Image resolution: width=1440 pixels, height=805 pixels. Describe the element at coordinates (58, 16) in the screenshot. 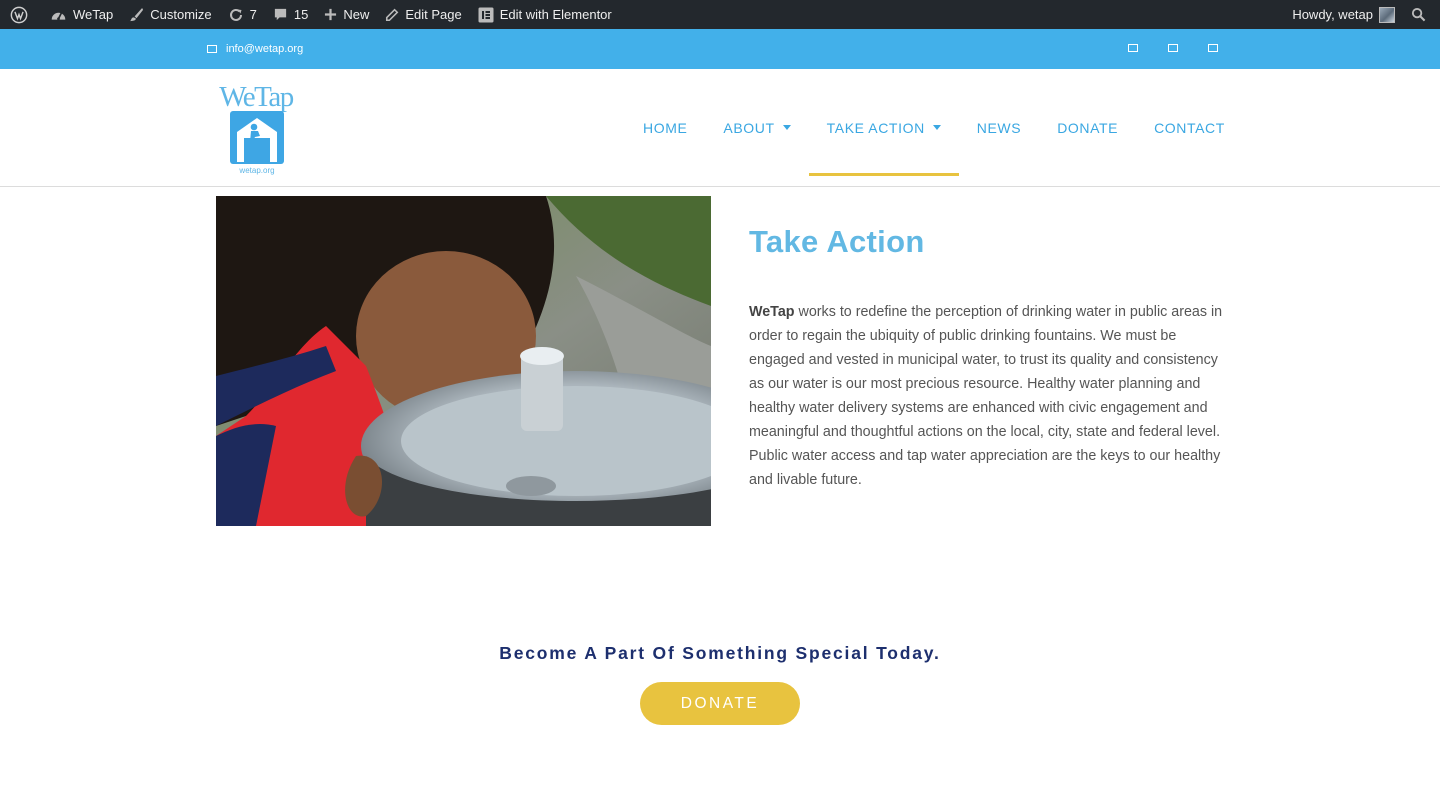

I see `dashboard-icon` at that location.